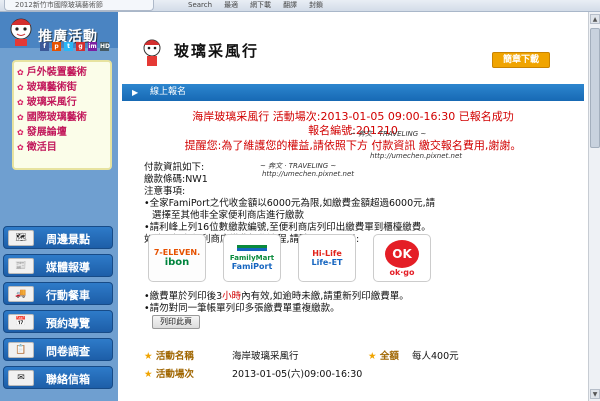 The image size is (600, 401). Describe the element at coordinates (200, 5) in the screenshot. I see `toolbar-search: Search` at that location.